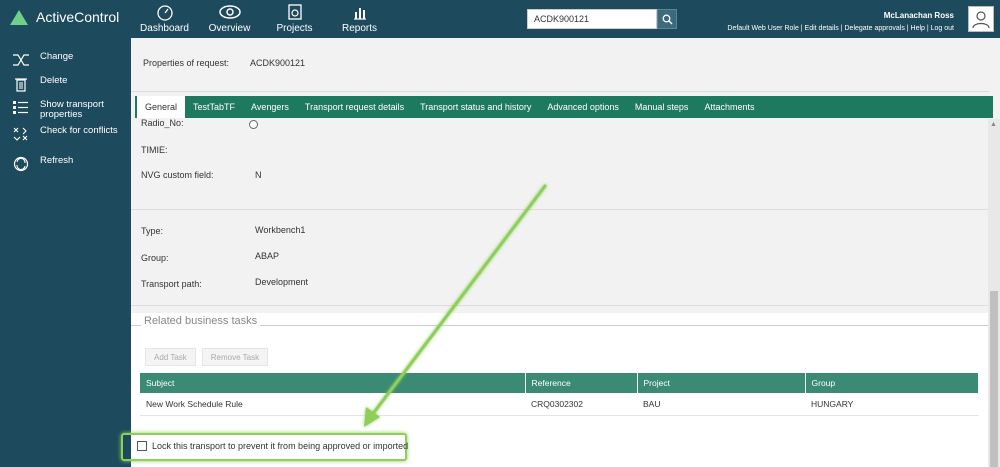 The height and width of the screenshot is (467, 1000). Describe the element at coordinates (592, 19) in the screenshot. I see `search-input` at that location.